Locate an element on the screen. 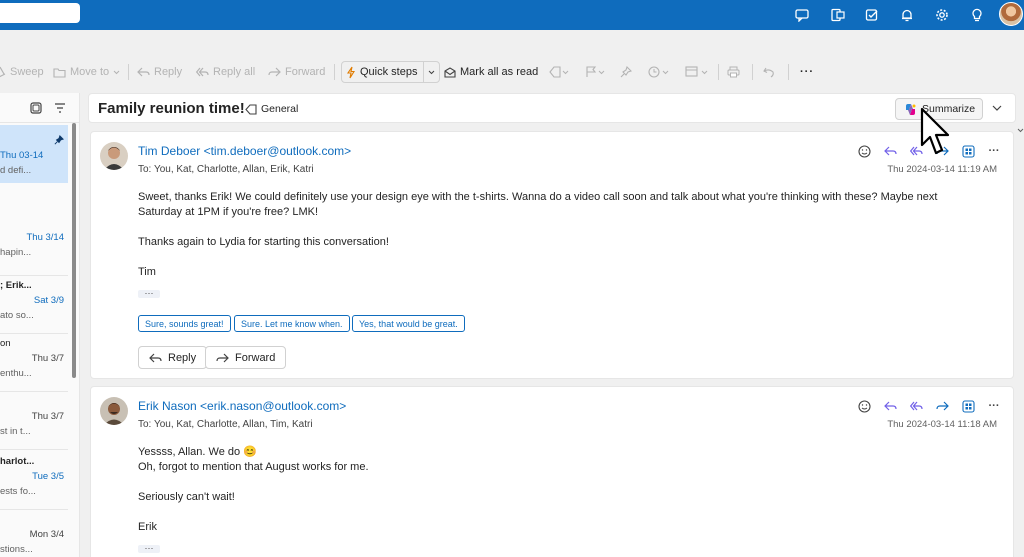  clock-icon is located at coordinates (659, 72).